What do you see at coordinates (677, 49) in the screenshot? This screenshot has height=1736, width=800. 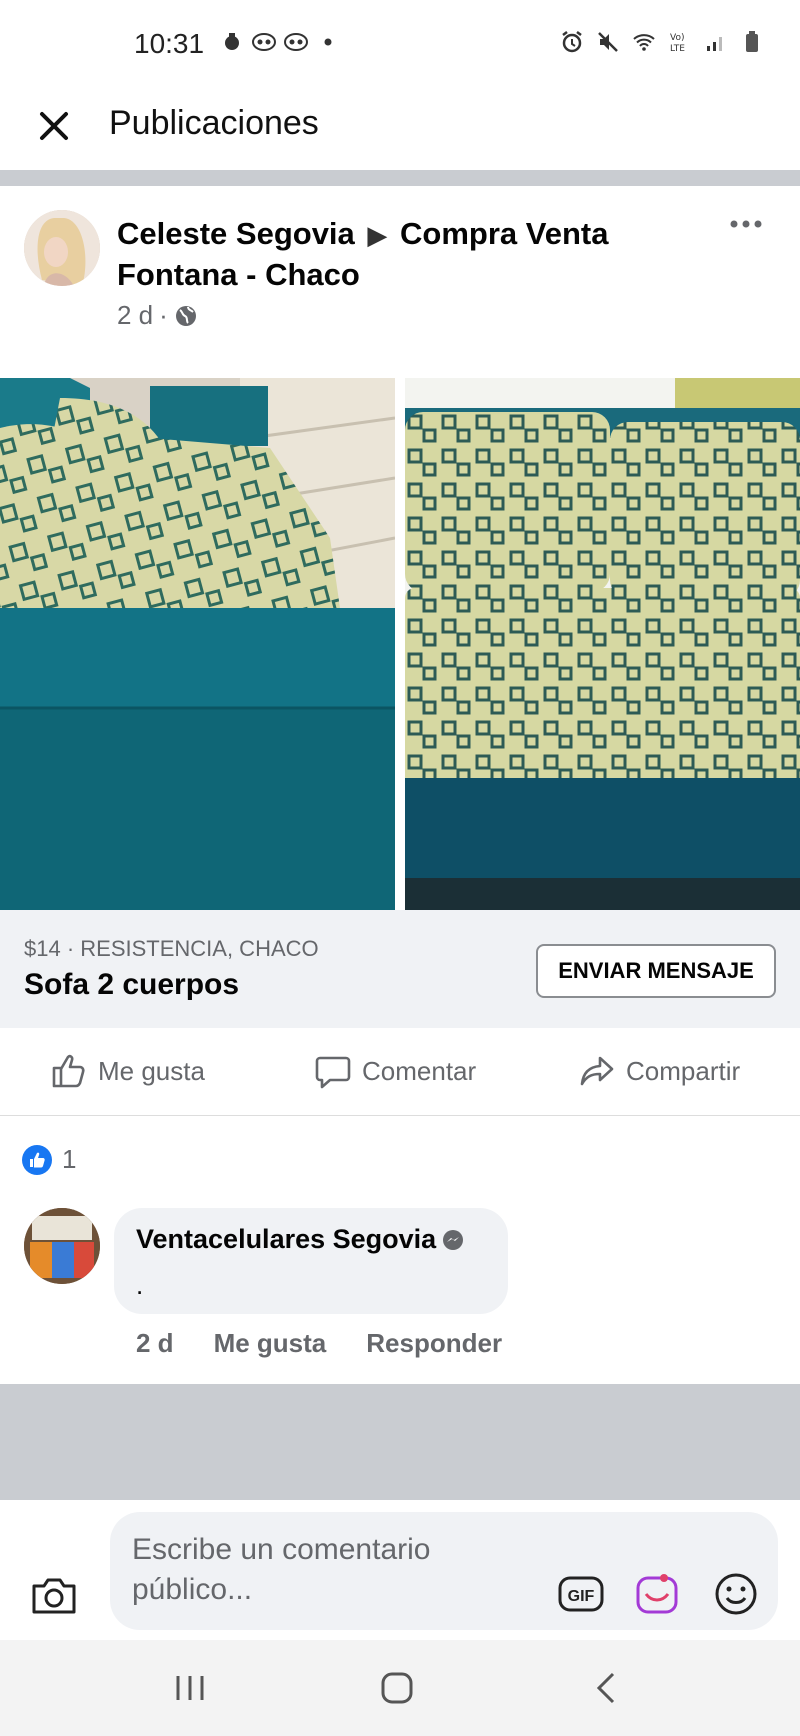 I see `svg-text: LTE` at bounding box center [677, 49].